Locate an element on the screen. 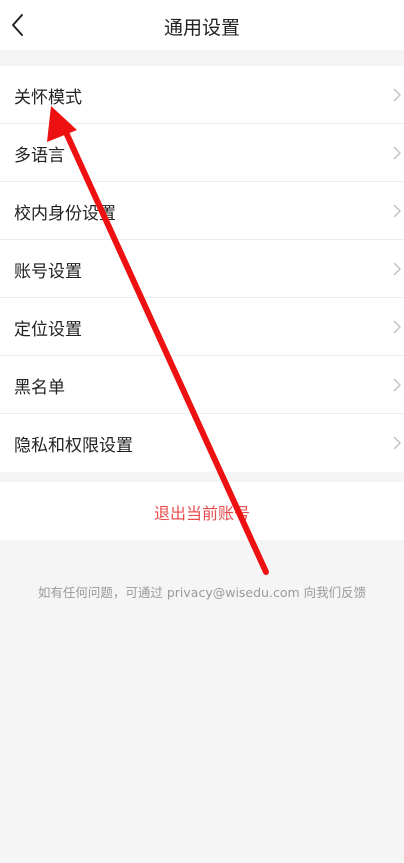 Image resolution: width=404 pixels, height=863 pixels. settings-item-blacklist: 黑名单 is located at coordinates (202, 385).